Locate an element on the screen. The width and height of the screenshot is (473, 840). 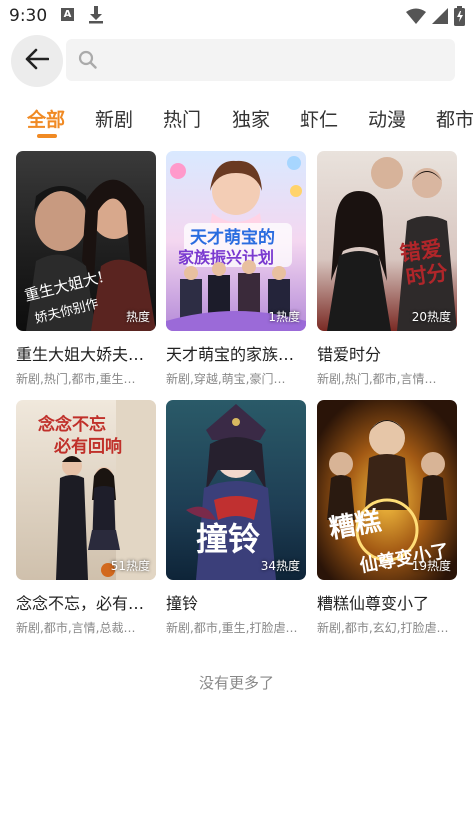
tab-all: 全部 is located at coordinates (46, 118).